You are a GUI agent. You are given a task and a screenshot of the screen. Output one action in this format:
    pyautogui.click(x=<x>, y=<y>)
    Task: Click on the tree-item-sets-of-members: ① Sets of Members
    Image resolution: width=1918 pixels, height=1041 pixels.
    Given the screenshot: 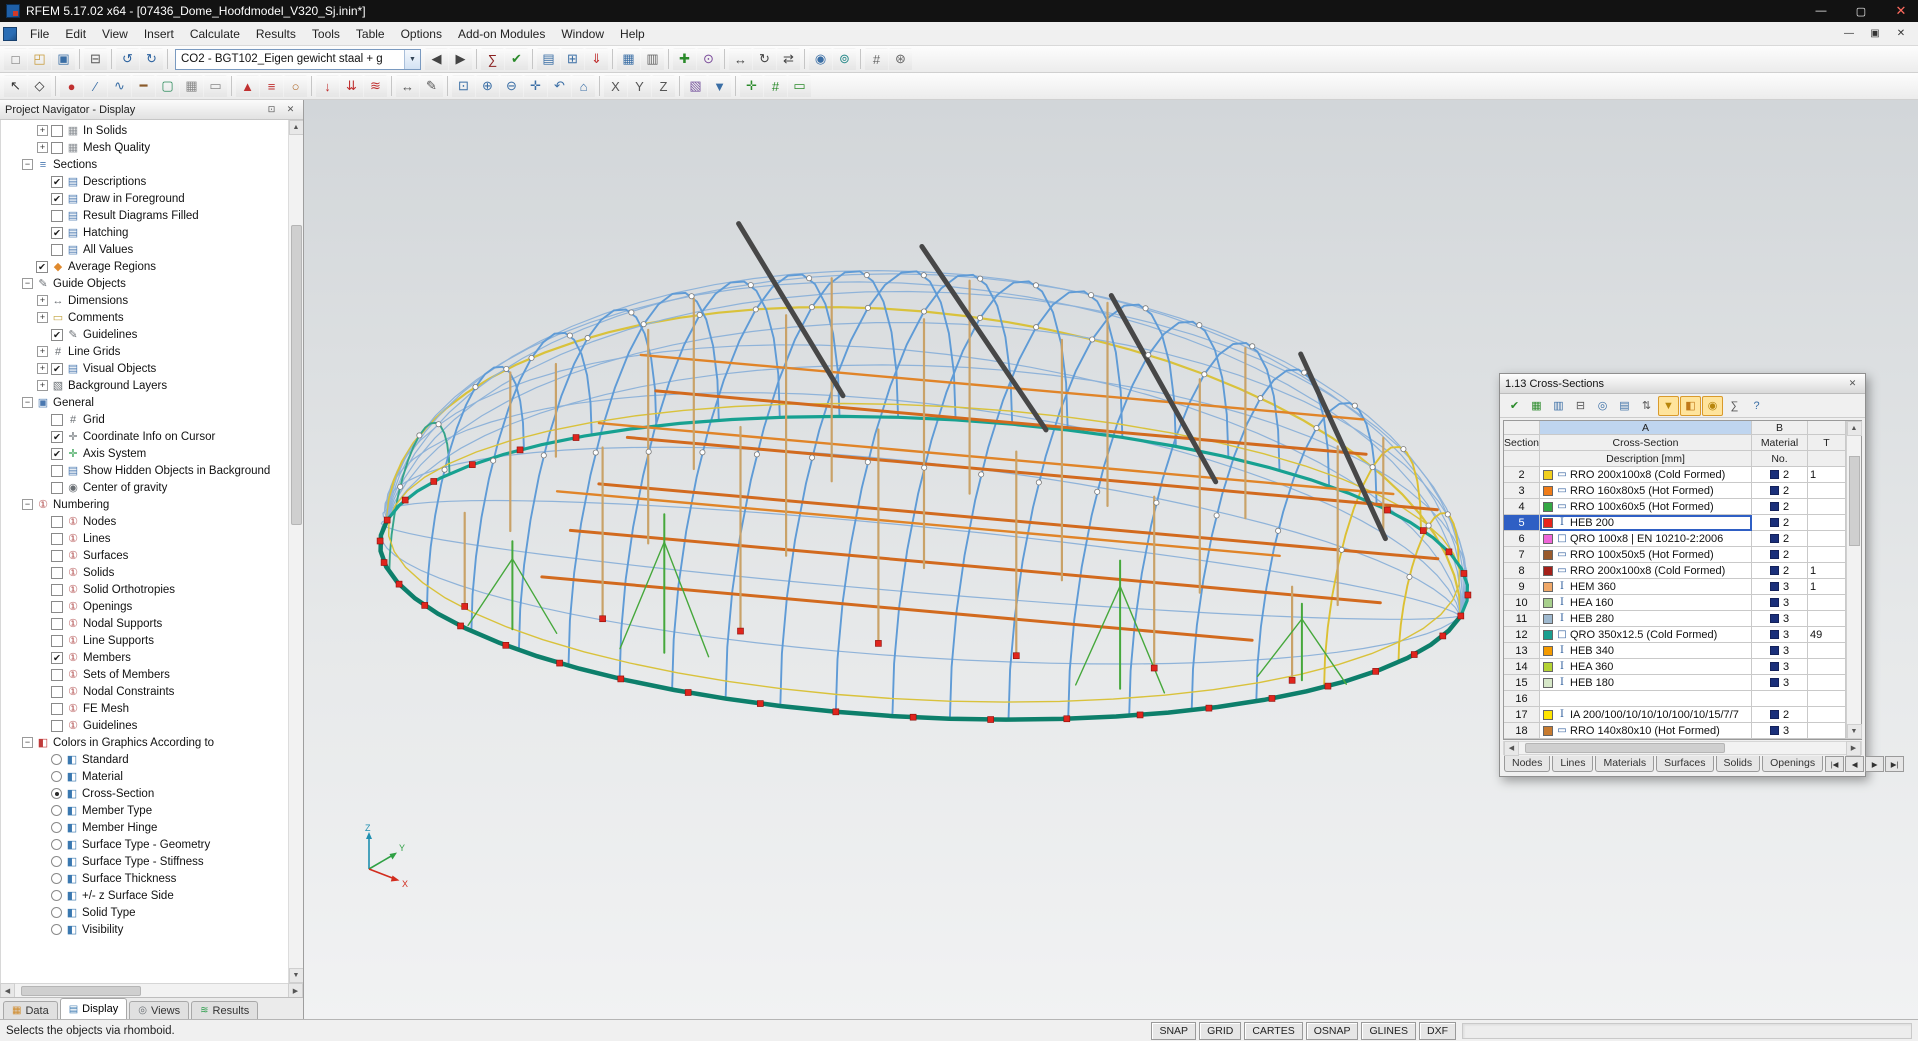 What is the action you would take?
    pyautogui.click(x=144, y=674)
    